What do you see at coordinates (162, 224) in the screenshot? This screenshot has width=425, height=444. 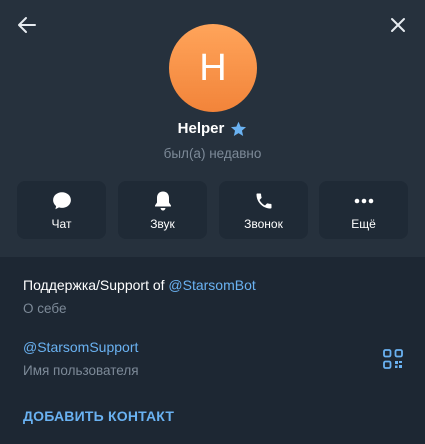 I see `sound-button-label: Звук` at bounding box center [162, 224].